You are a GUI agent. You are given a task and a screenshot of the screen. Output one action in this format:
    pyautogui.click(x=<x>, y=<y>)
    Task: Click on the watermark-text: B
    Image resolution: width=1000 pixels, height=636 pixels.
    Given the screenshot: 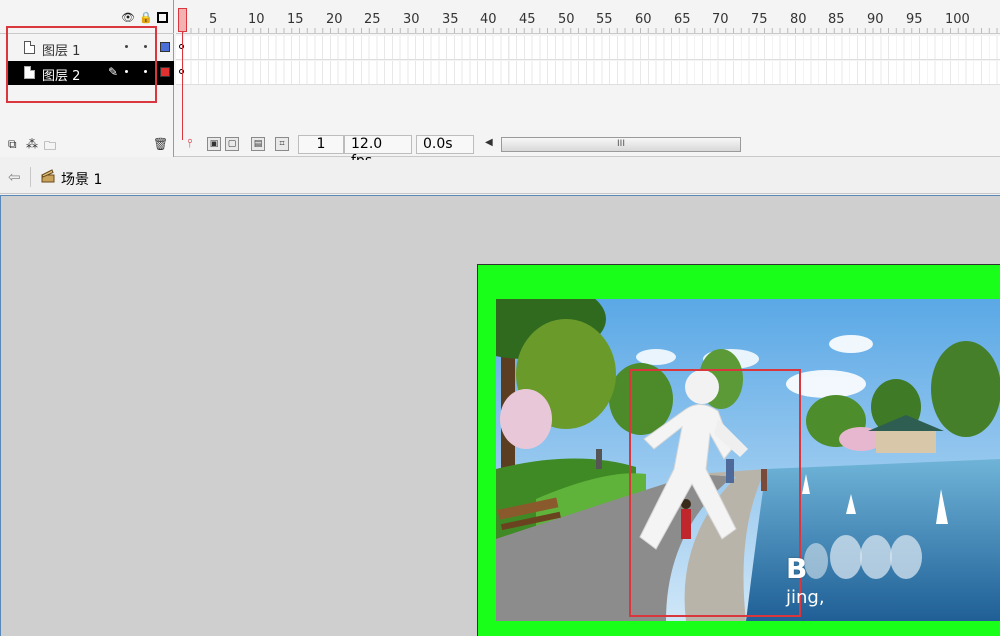 What is the action you would take?
    pyautogui.click(x=797, y=568)
    